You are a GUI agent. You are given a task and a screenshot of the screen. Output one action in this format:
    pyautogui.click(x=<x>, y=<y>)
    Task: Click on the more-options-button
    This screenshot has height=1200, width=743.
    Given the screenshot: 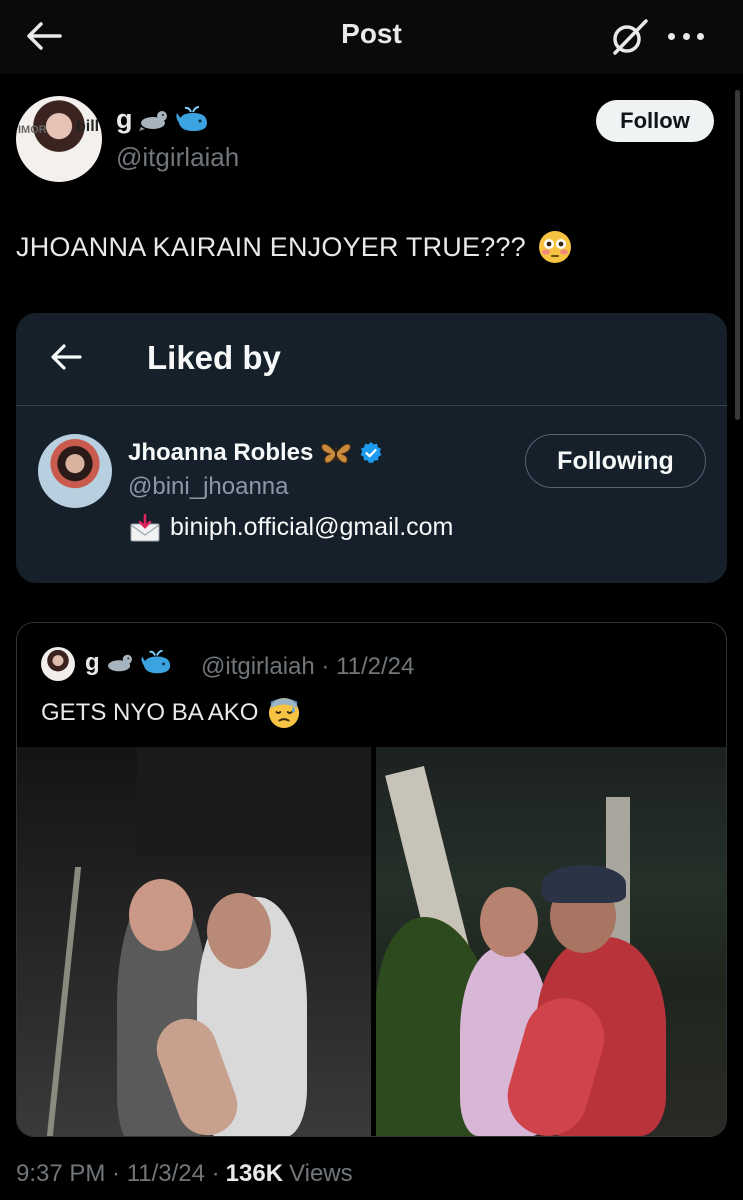 What is the action you would take?
    pyautogui.click(x=686, y=36)
    